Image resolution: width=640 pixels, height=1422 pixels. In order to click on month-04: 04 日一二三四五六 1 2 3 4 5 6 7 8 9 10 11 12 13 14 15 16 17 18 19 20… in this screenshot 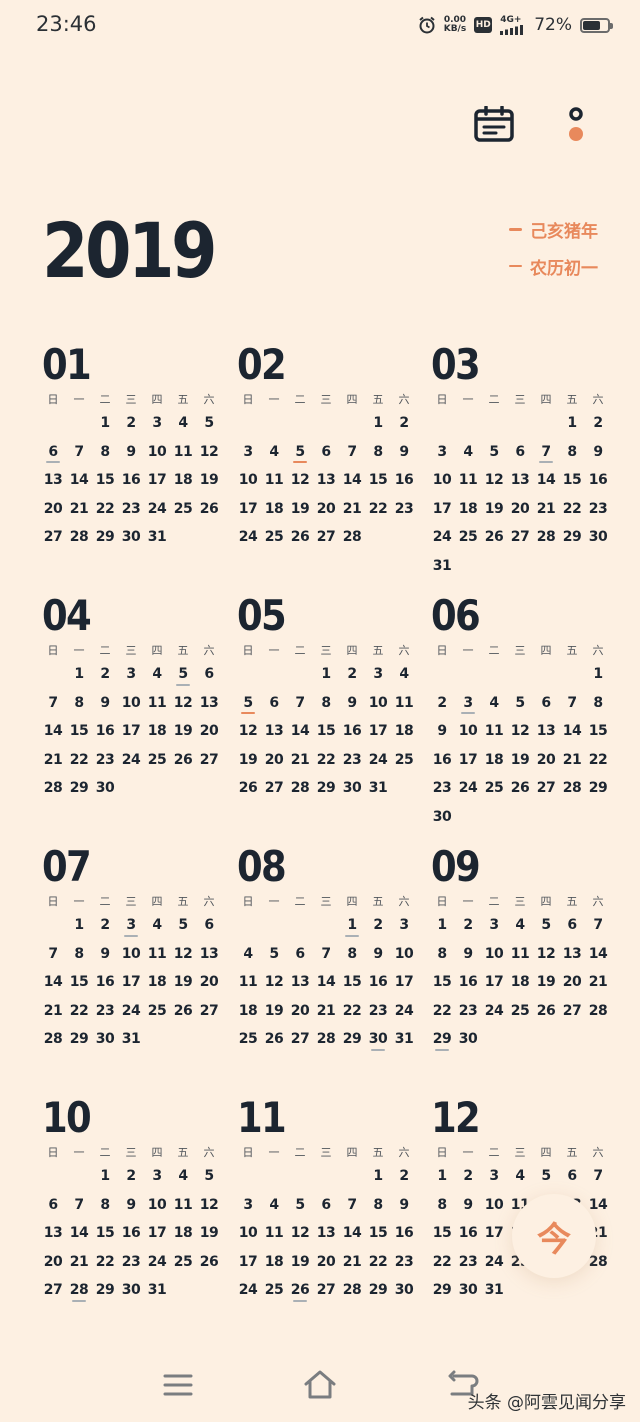, I will do `click(133, 697)`.